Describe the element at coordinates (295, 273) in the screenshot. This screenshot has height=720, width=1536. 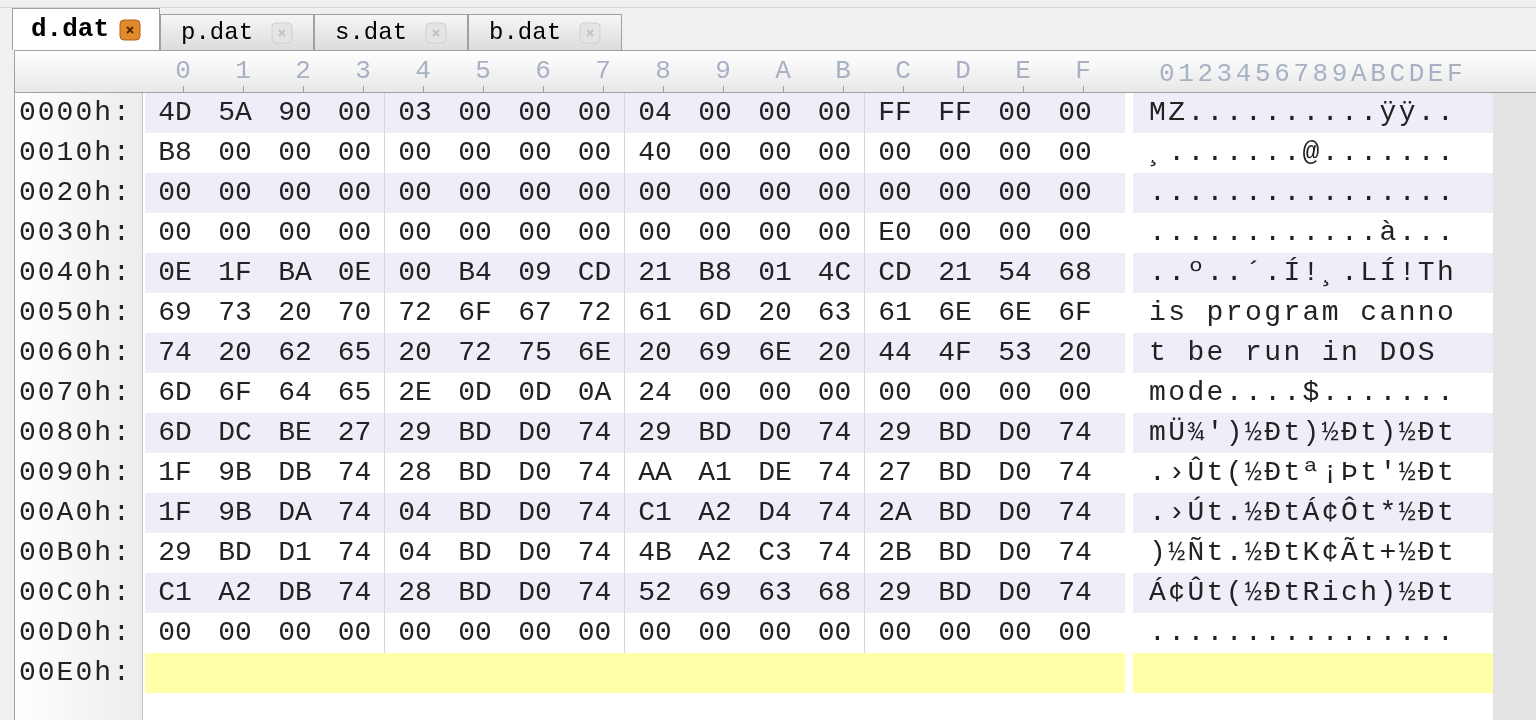
I see `hex-byte: BA` at that location.